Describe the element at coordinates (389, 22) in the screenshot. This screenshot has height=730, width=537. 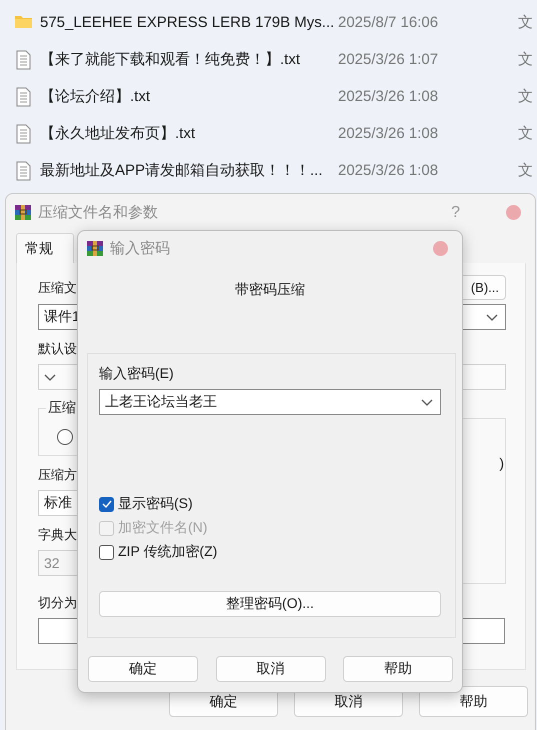
I see `file-date: 2025/8/7 16:06` at that location.